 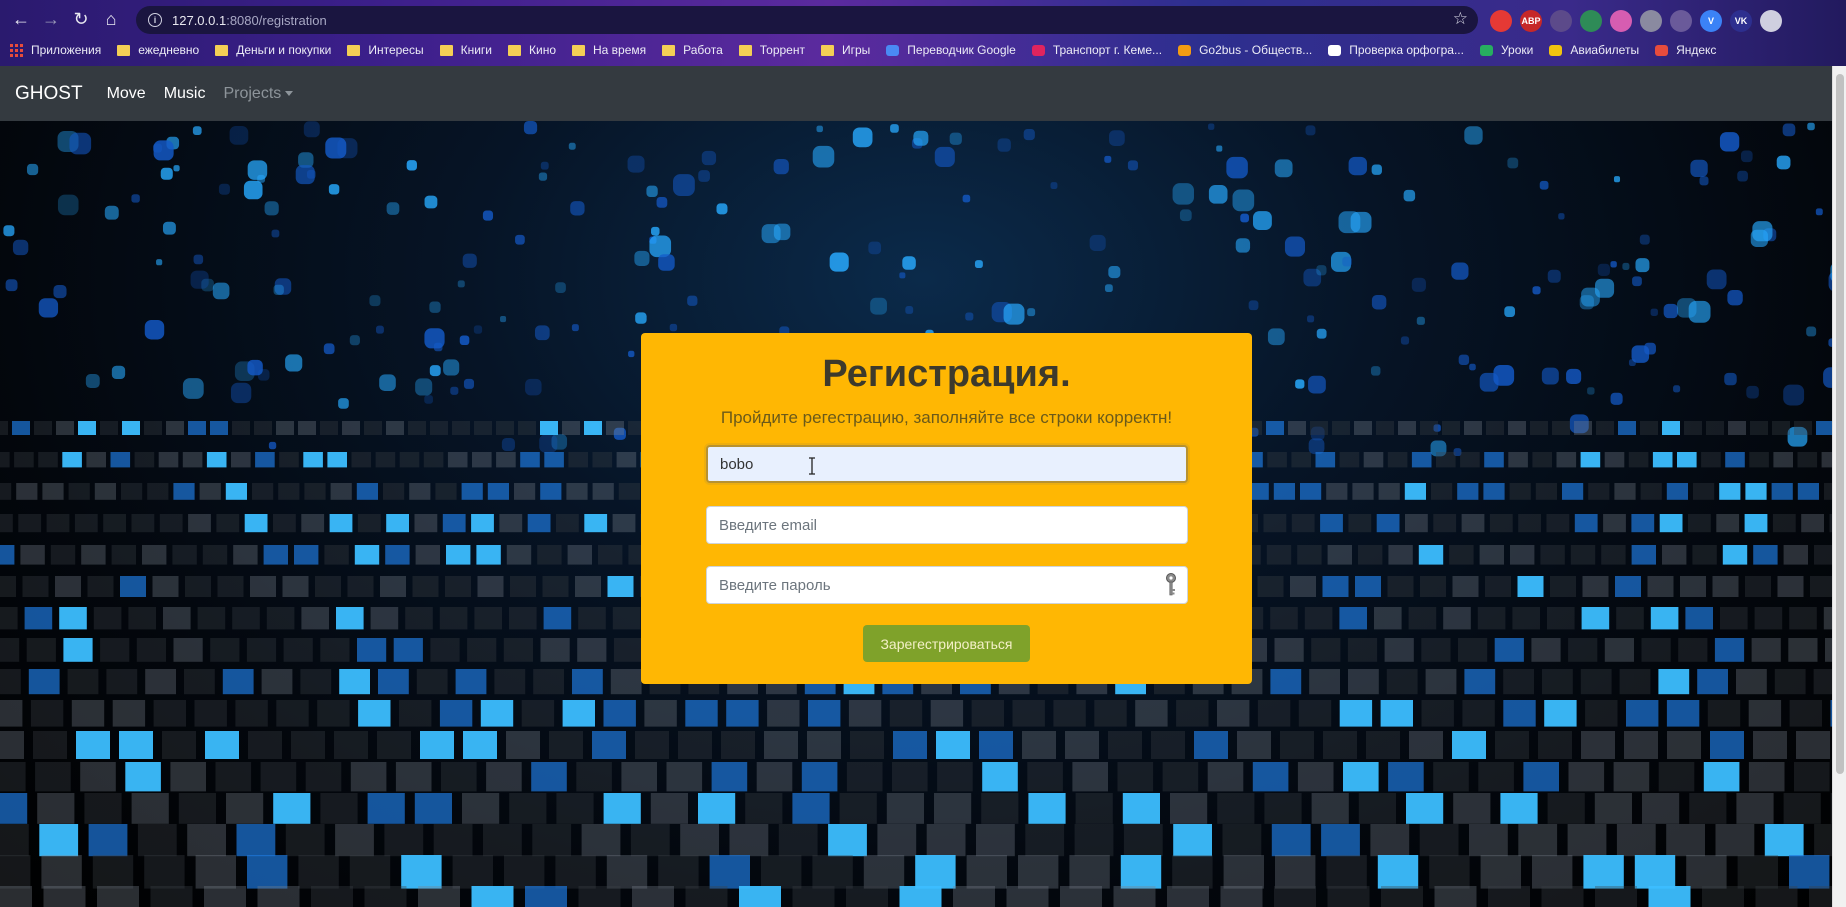 I want to click on abp-extension-icon: ABP, so click(x=1531, y=21).